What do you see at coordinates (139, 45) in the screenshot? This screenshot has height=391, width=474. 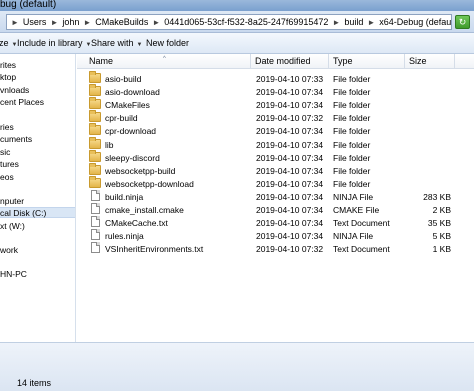 I see `chevron-down-icon: ▼` at bounding box center [139, 45].